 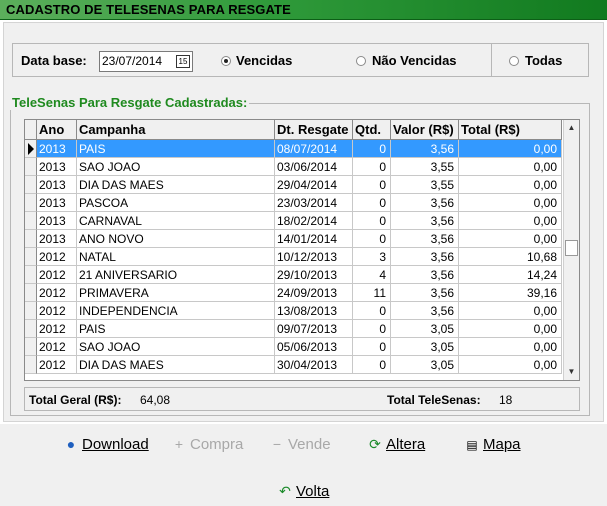 What do you see at coordinates (314, 221) in the screenshot?
I see `cell-dt-resgate: 18/02/2014` at bounding box center [314, 221].